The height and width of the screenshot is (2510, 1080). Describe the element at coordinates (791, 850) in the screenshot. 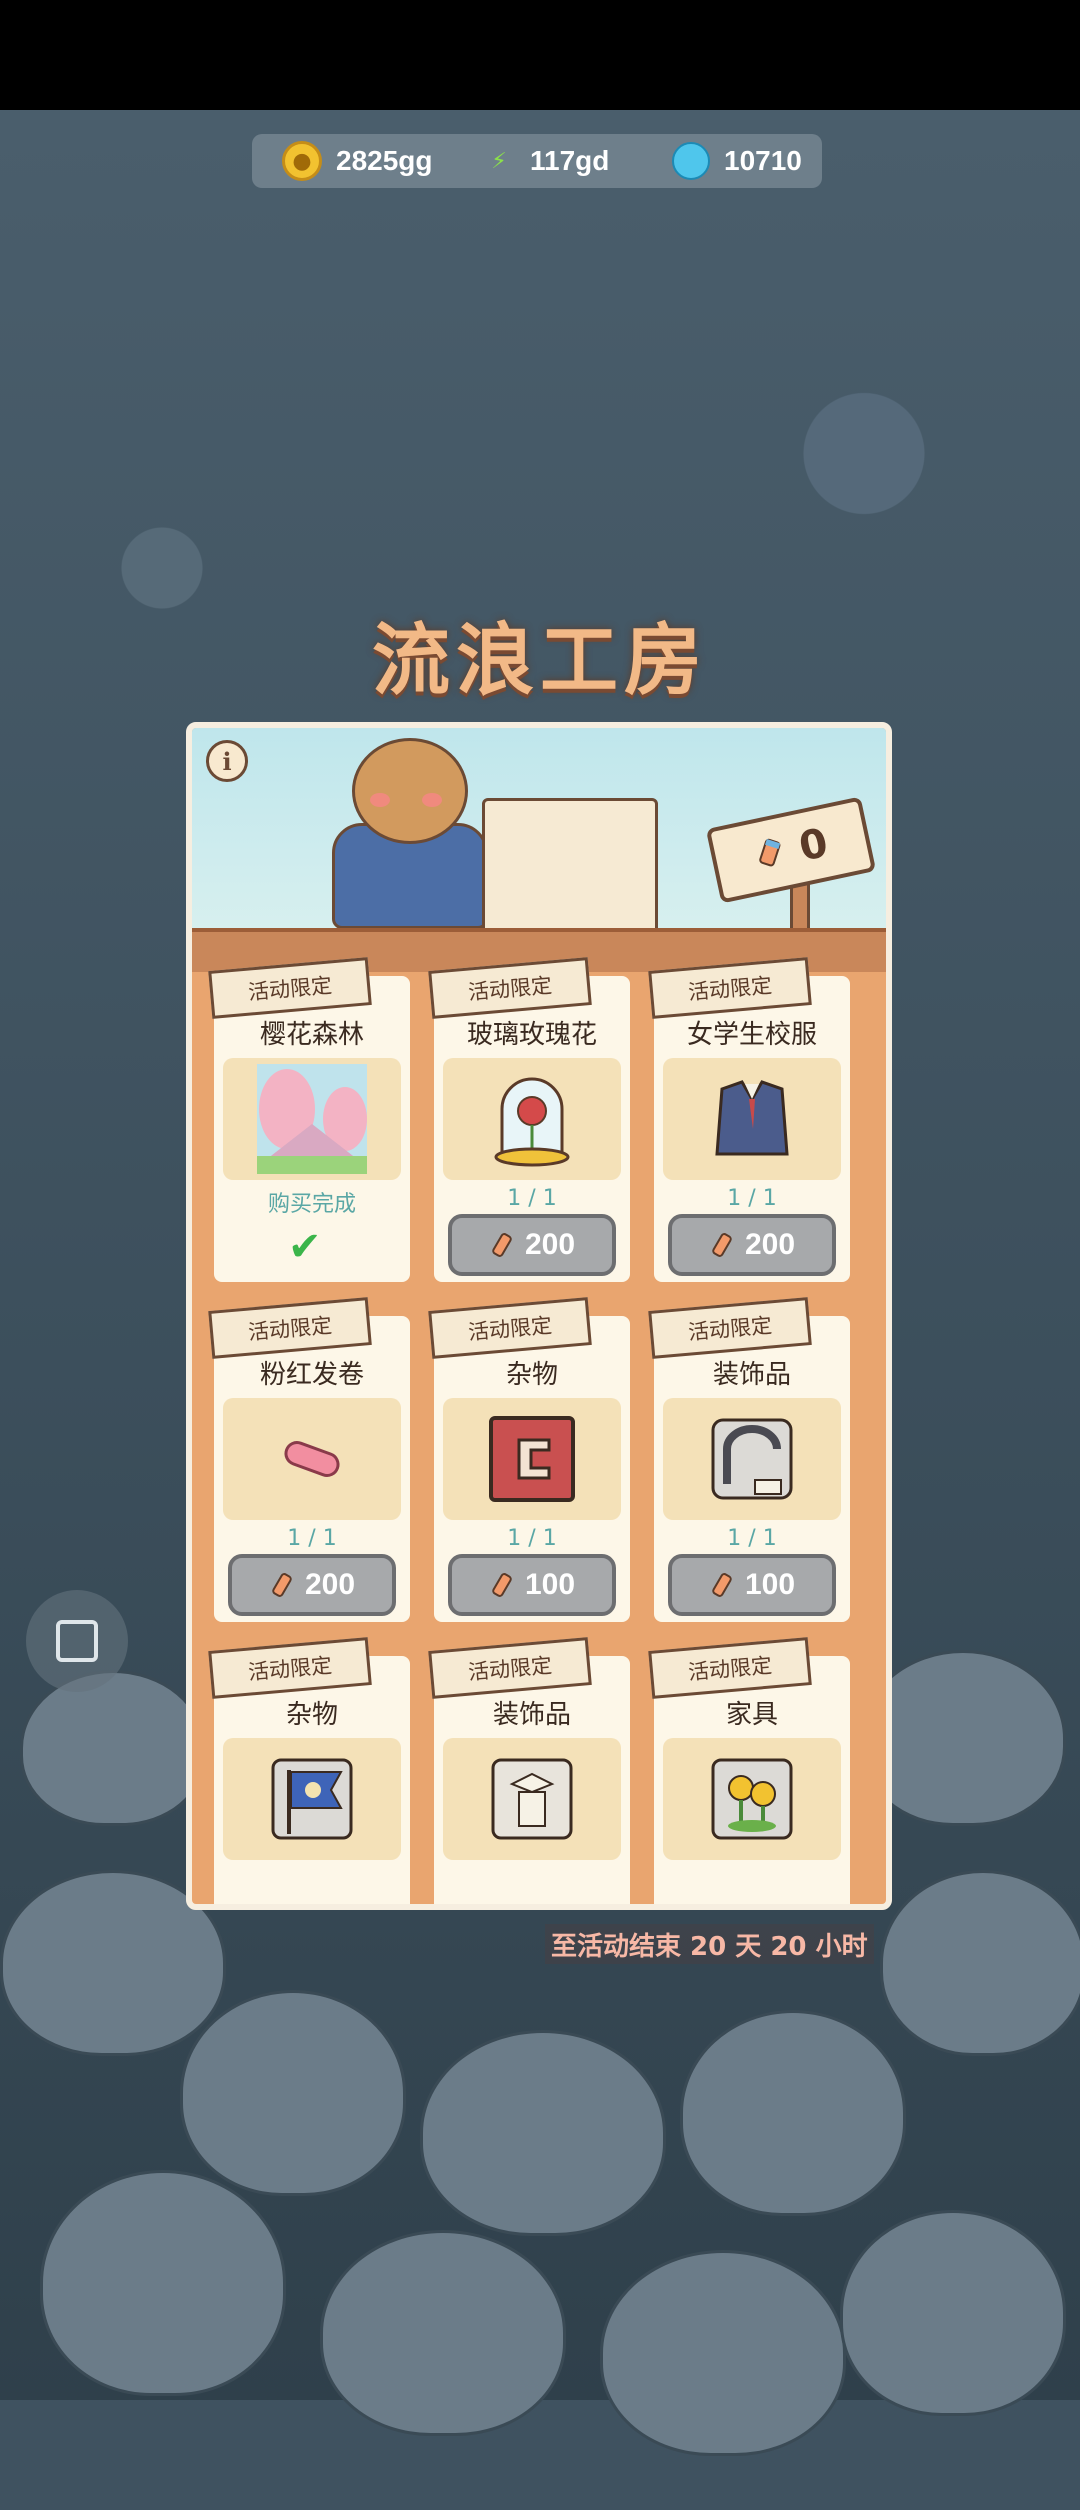

I see `token-sign: 0` at that location.